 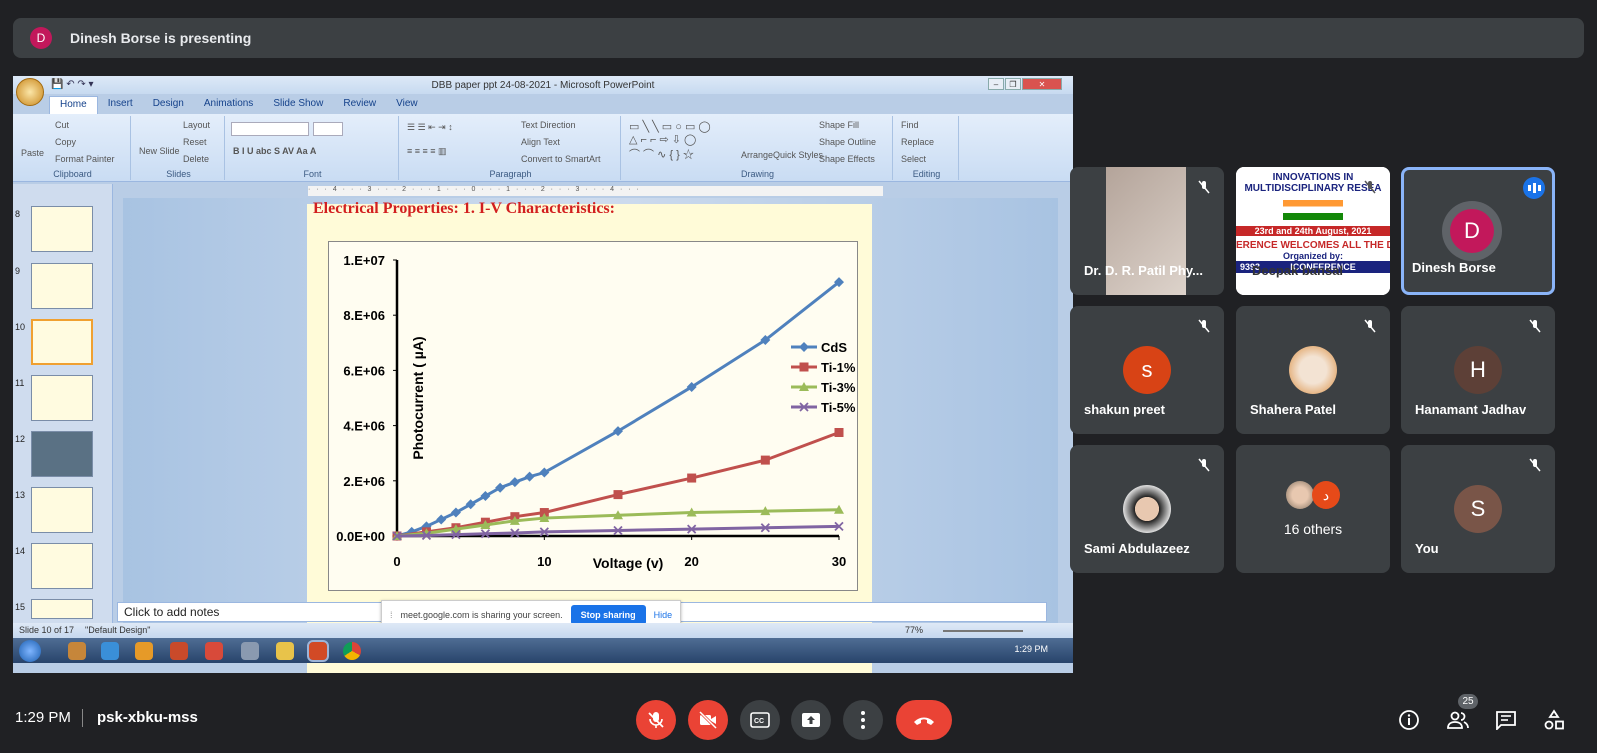 What do you see at coordinates (30, 92) in the screenshot?
I see `office-button-icon` at bounding box center [30, 92].